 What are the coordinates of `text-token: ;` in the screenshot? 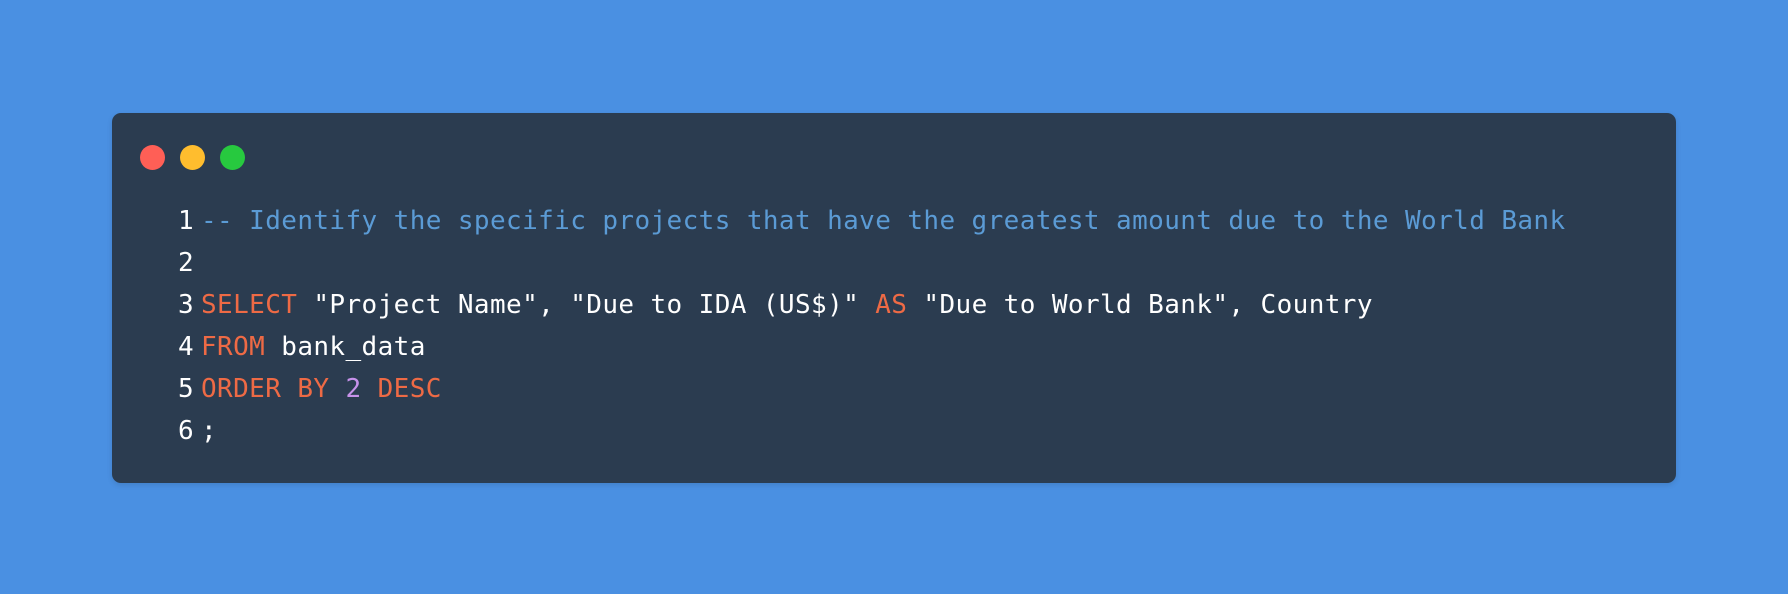 It's located at (209, 431).